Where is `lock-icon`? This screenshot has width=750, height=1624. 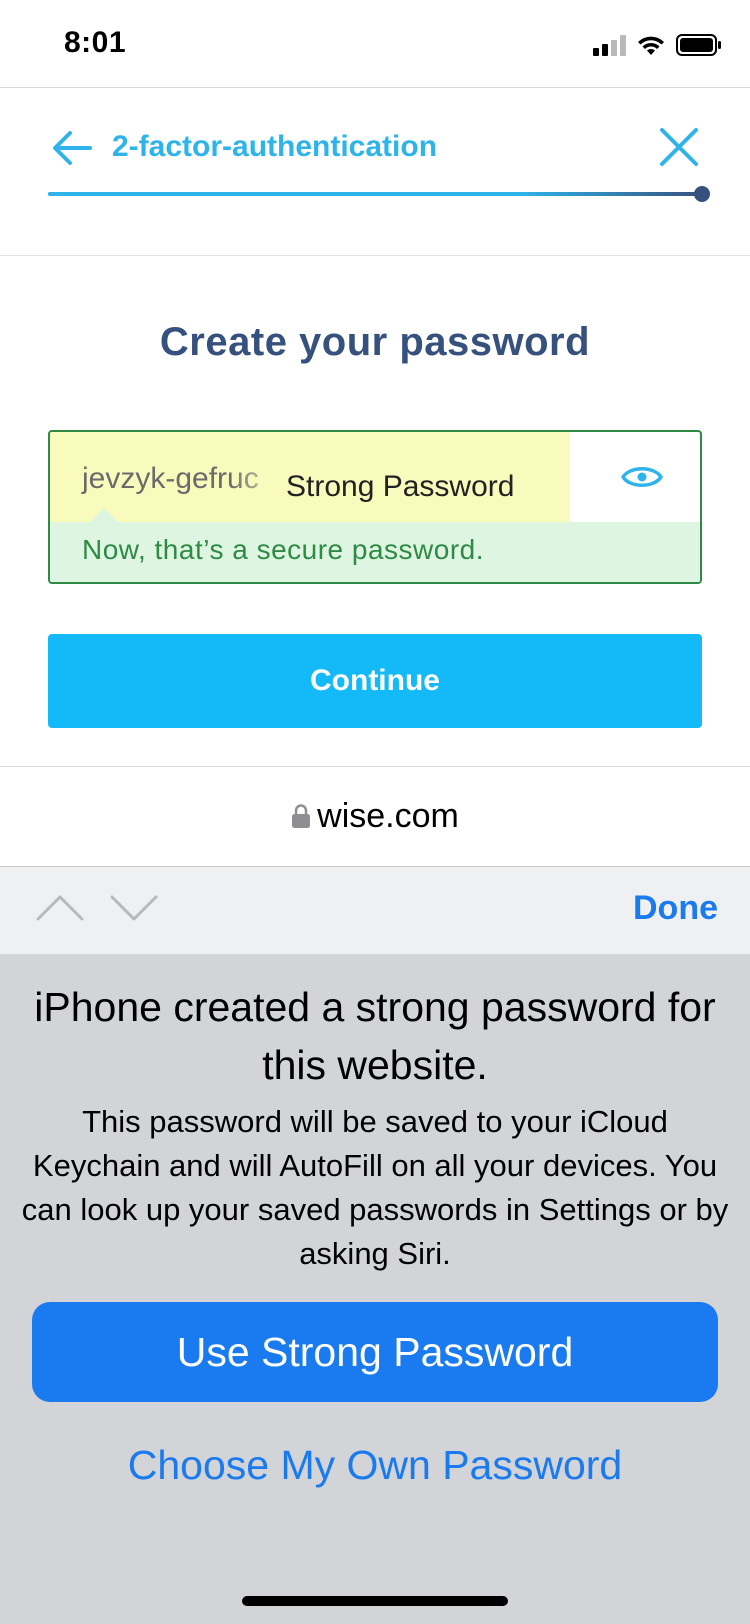 lock-icon is located at coordinates (301, 816).